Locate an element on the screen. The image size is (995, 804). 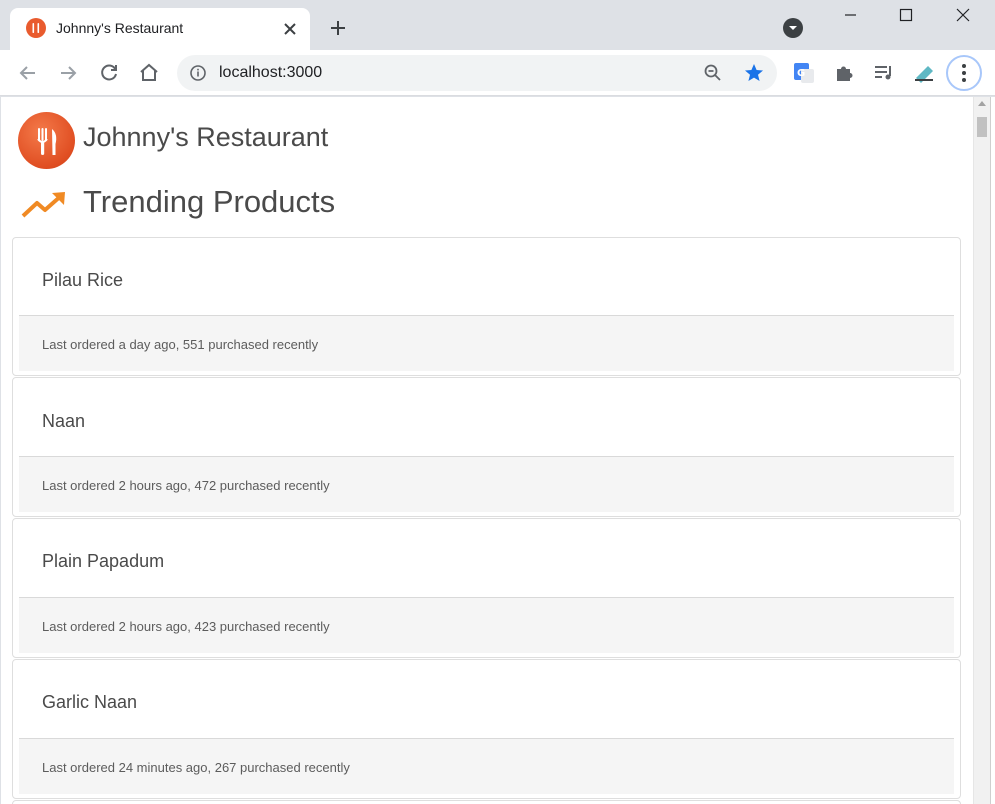
window-close-icon is located at coordinates (963, 17).